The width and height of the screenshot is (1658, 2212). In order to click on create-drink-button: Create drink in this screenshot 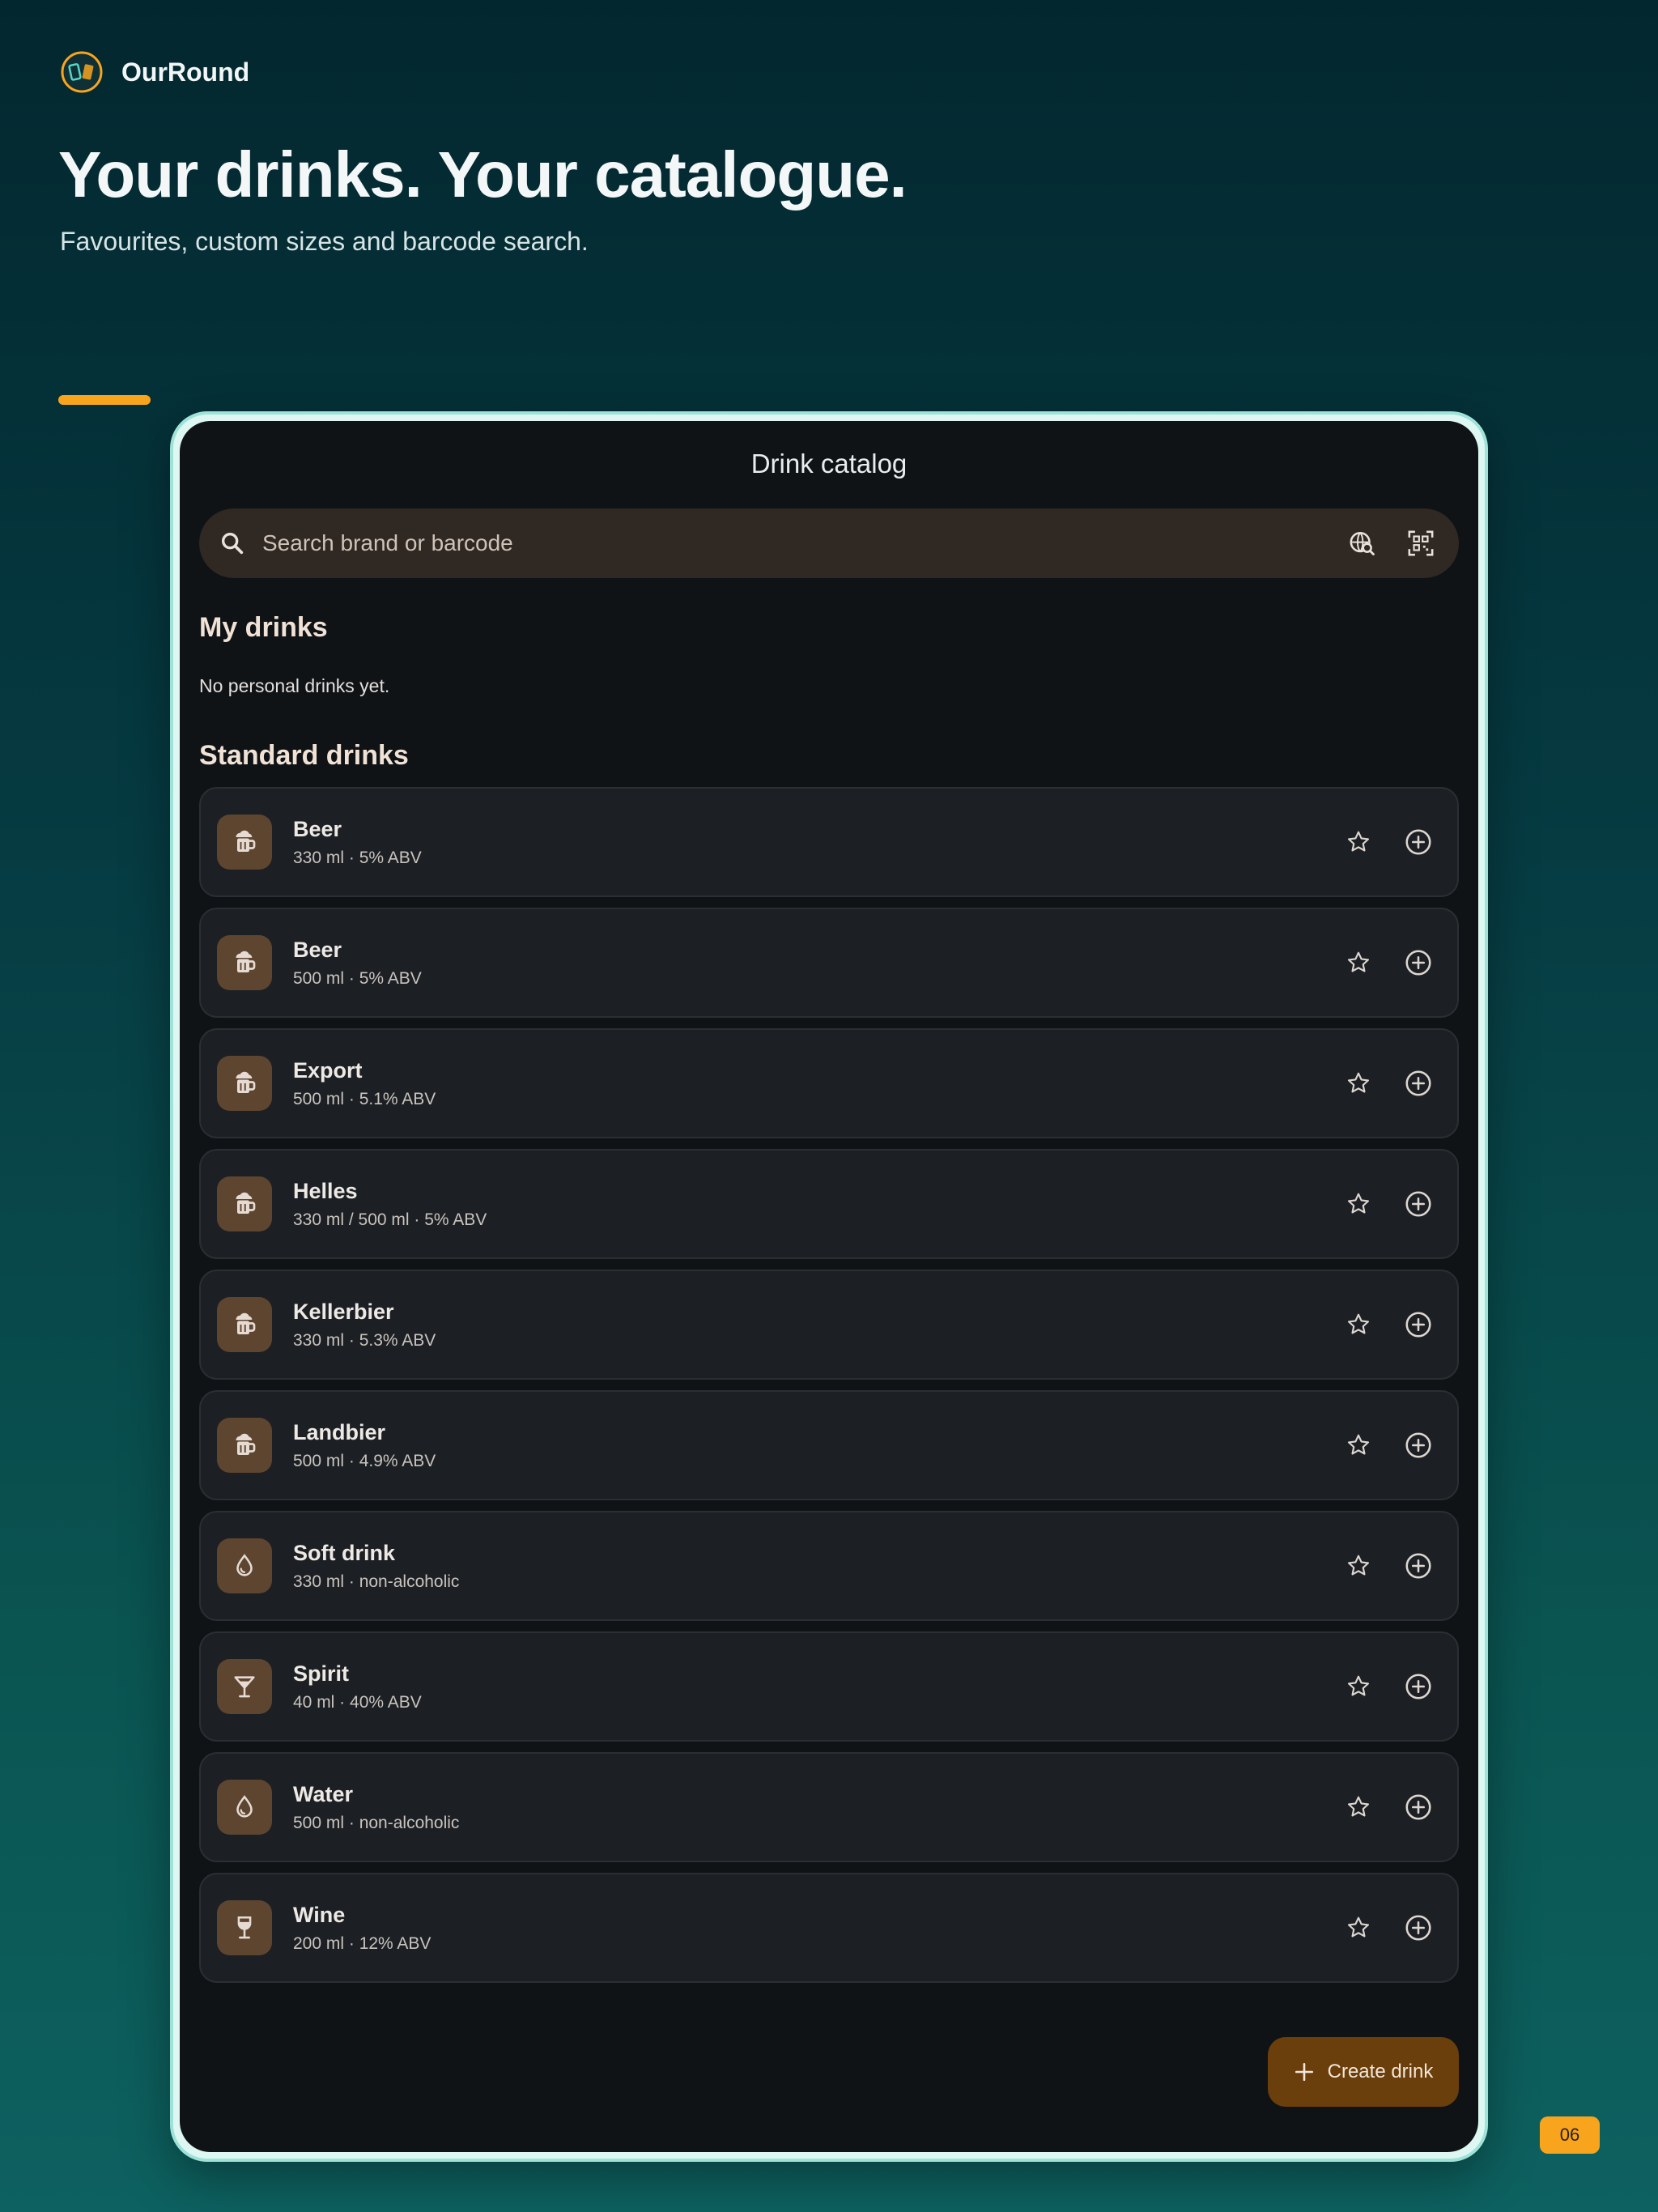, I will do `click(1363, 2072)`.